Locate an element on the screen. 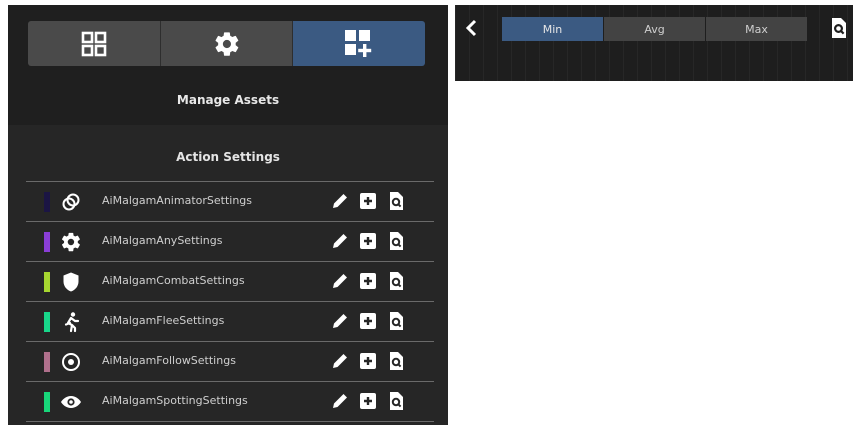 The image size is (858, 425). list-item-label: AiMalgamAnySettings is located at coordinates (162, 240).